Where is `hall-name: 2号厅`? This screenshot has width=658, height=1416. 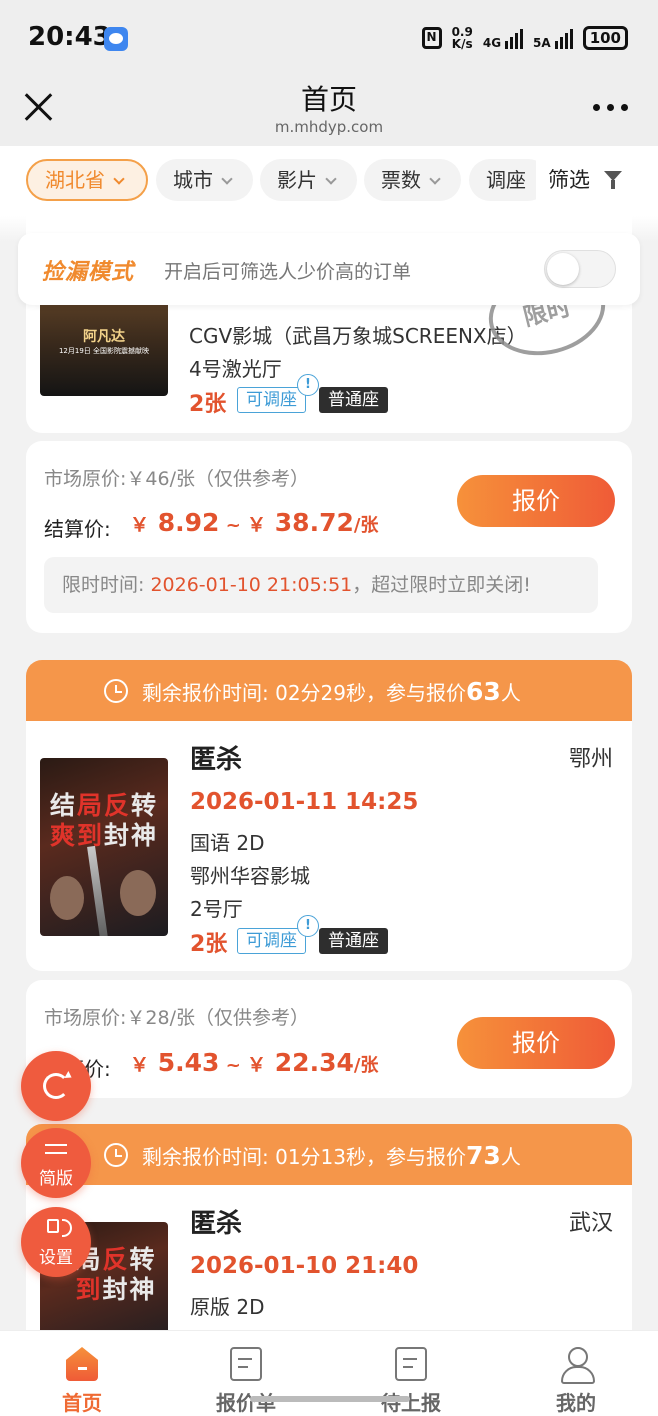 hall-name: 2号厅 is located at coordinates (216, 909).